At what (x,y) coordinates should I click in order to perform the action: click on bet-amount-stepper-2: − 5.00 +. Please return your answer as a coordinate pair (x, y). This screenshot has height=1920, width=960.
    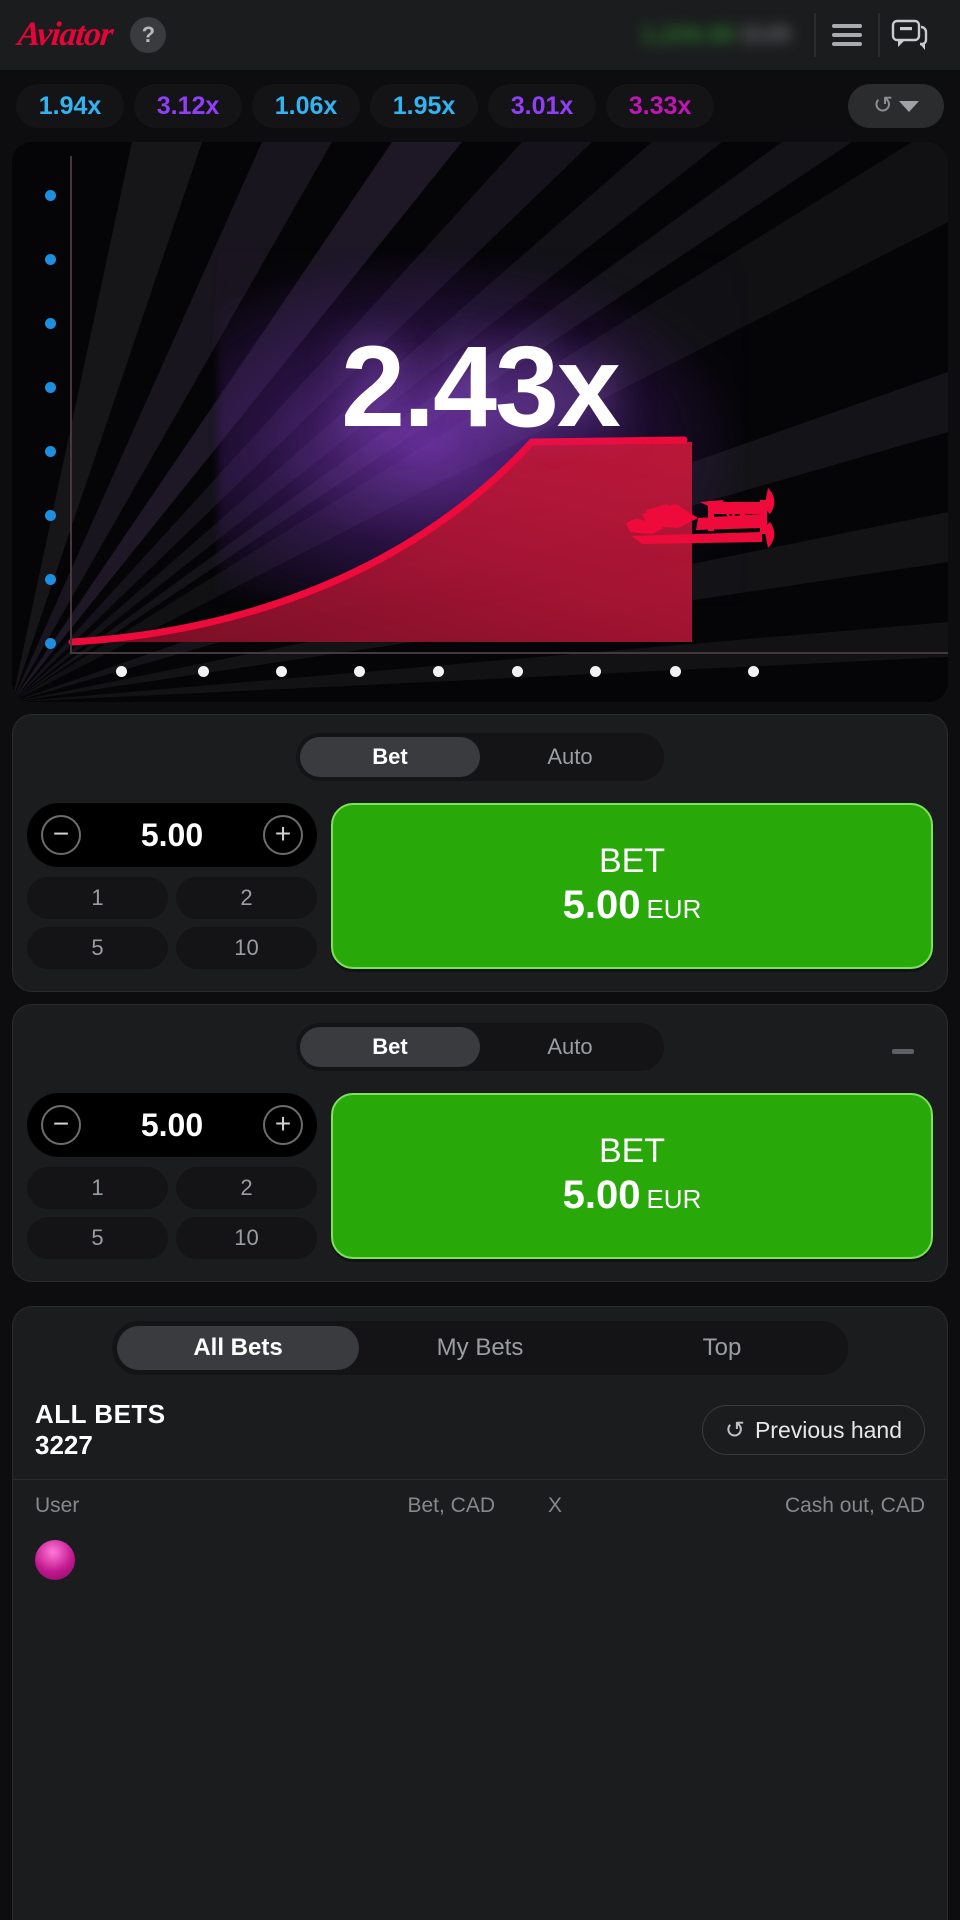
    Looking at the image, I should click on (172, 1125).